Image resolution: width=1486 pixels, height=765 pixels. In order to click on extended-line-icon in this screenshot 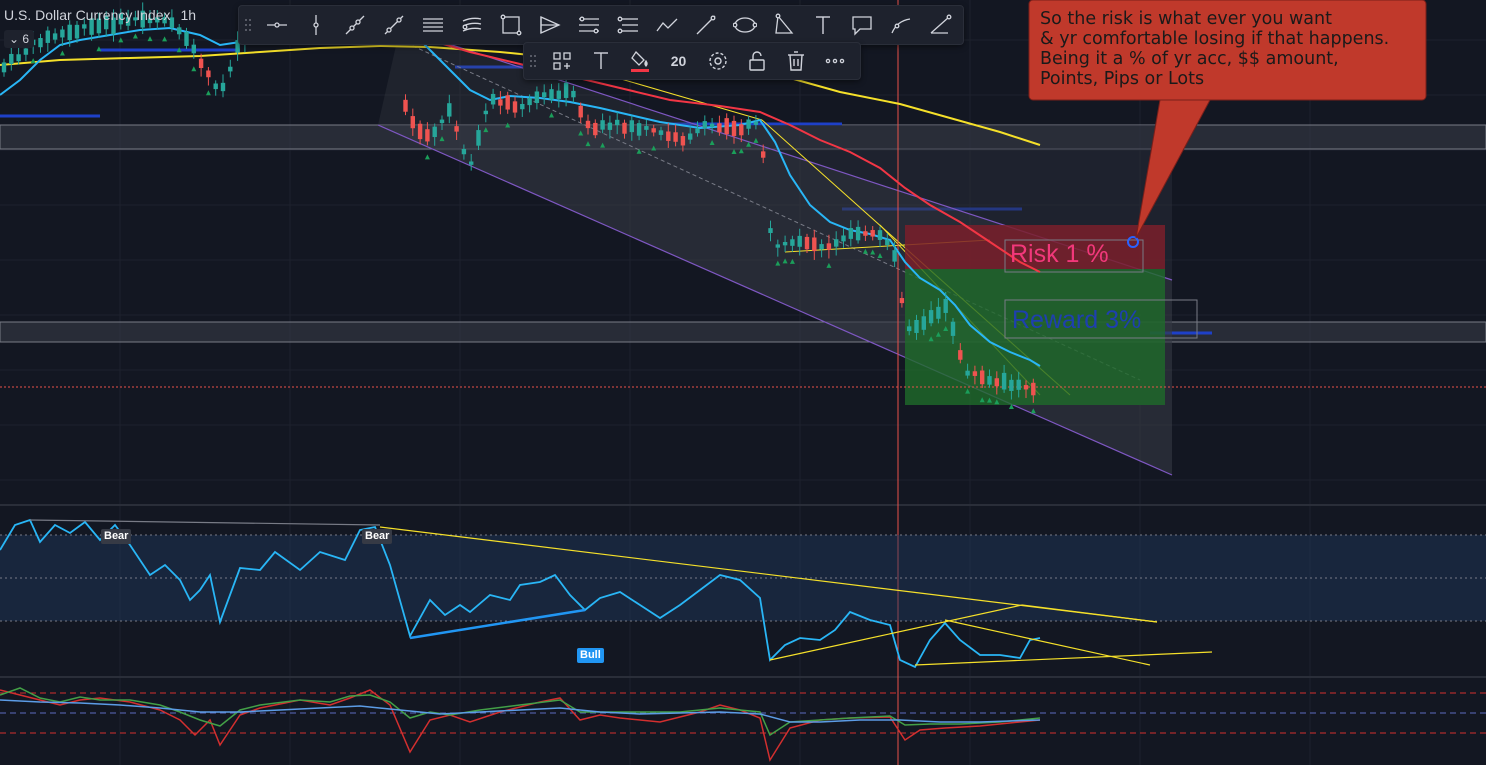, I will do `click(393, 25)`.